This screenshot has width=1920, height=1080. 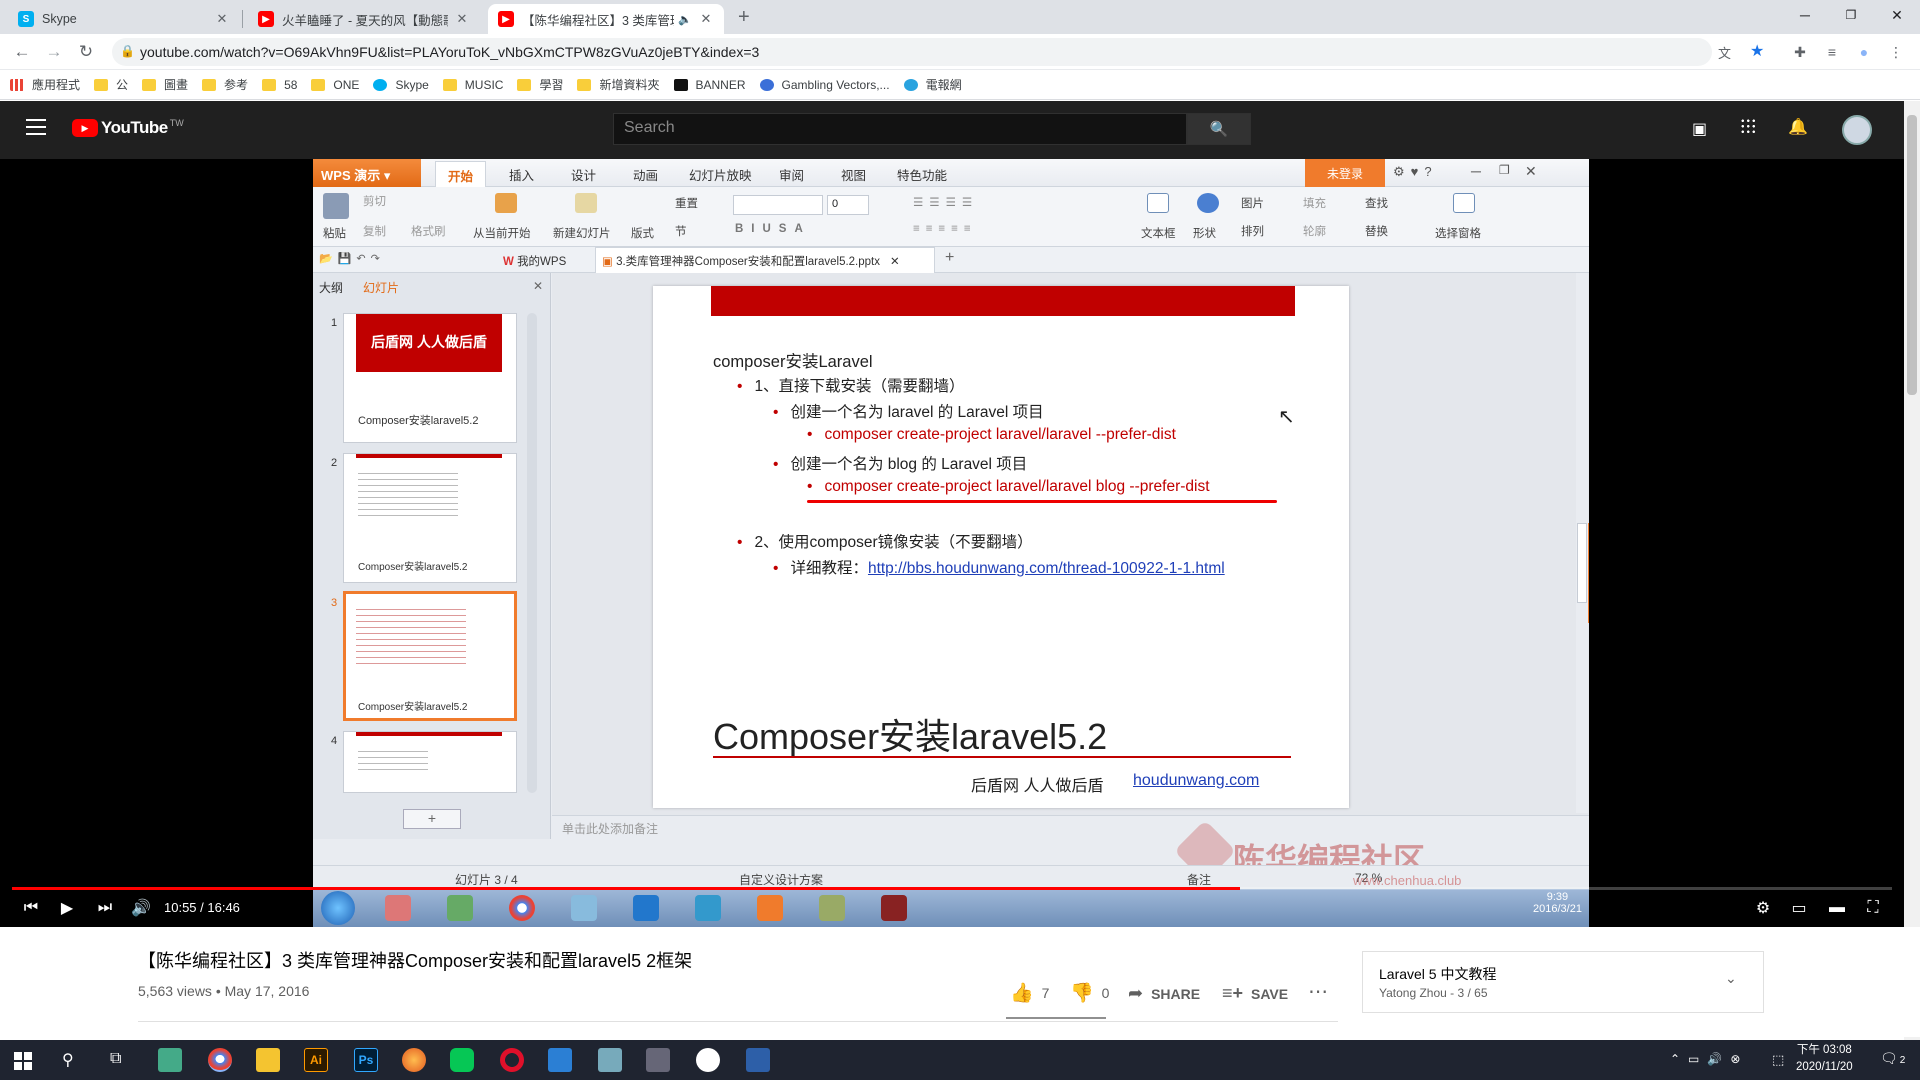 I want to click on wps-minimize-button: ─, so click(x=1476, y=171).